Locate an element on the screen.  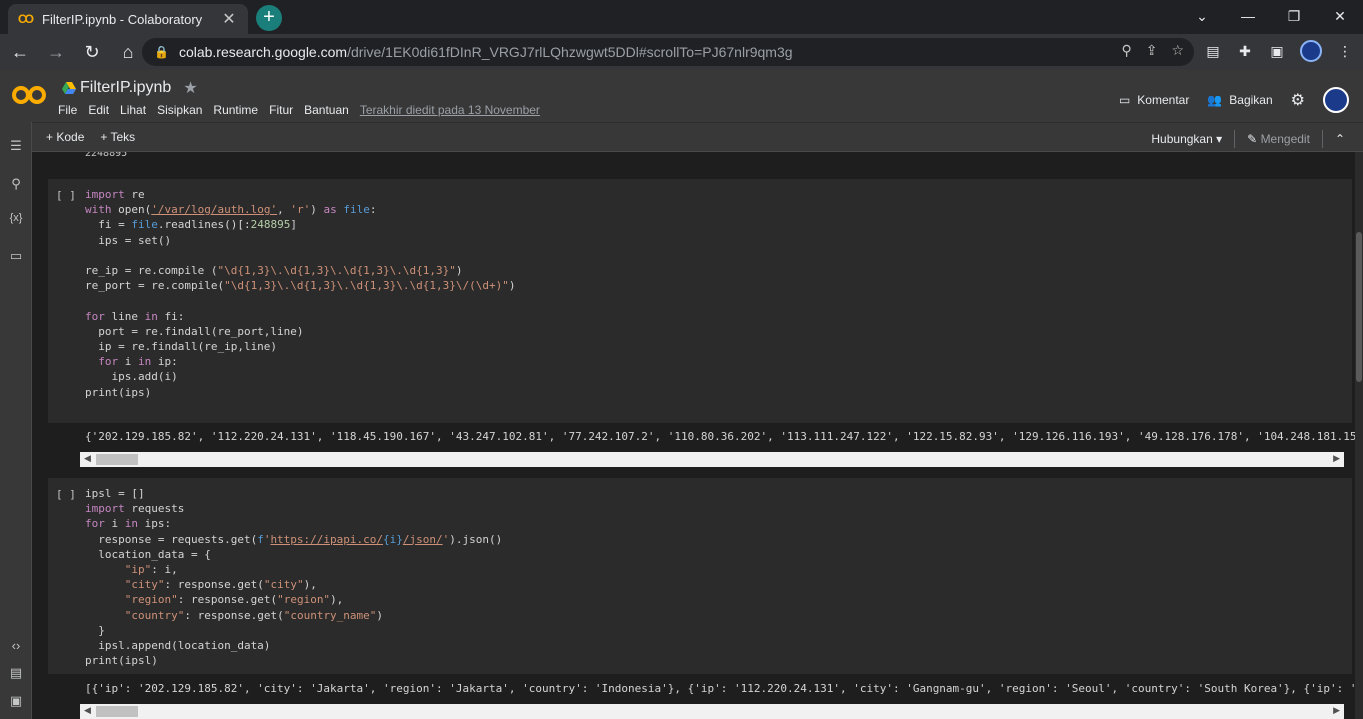
colab-logo is located at coordinates (29, 95).